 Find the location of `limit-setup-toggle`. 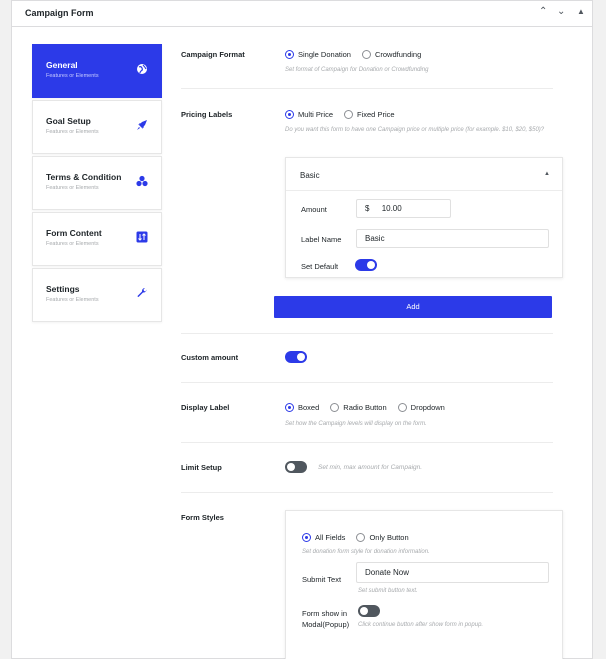

limit-setup-toggle is located at coordinates (296, 467).